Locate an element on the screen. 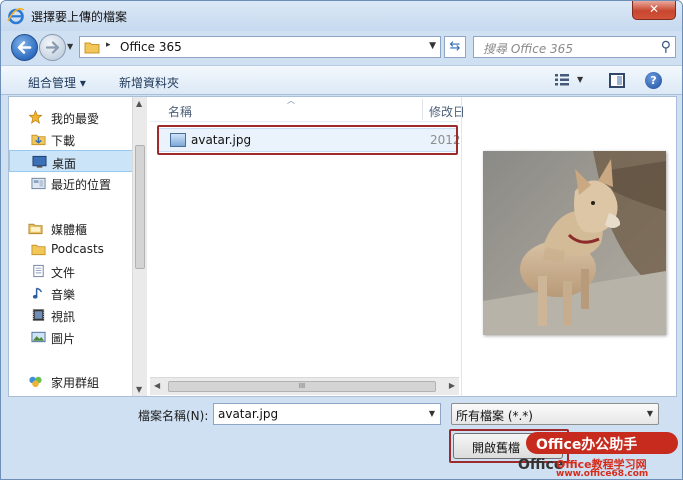  help-icon: ? is located at coordinates (653, 80).